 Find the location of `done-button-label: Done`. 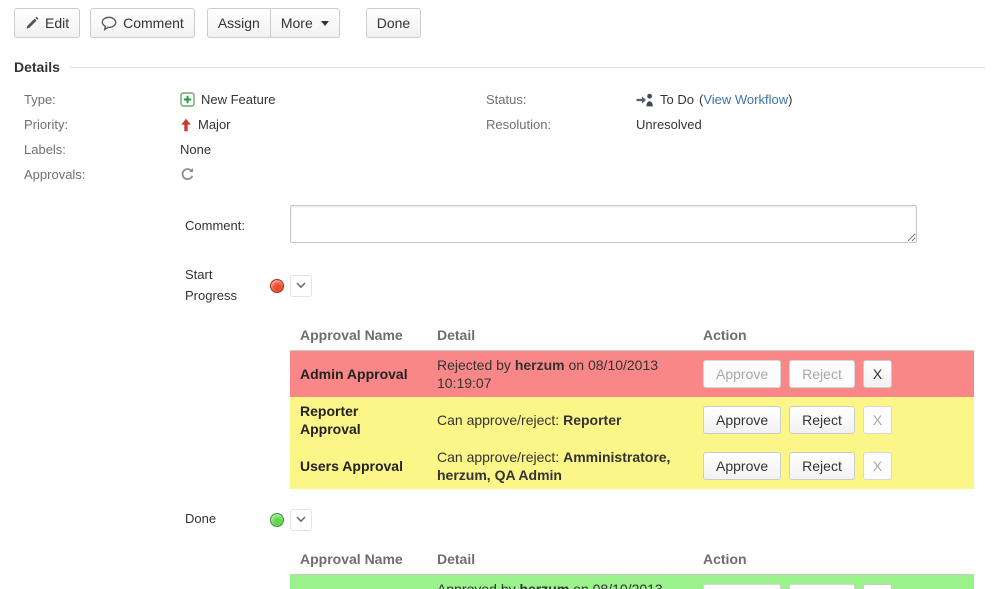

done-button-label: Done is located at coordinates (393, 23).